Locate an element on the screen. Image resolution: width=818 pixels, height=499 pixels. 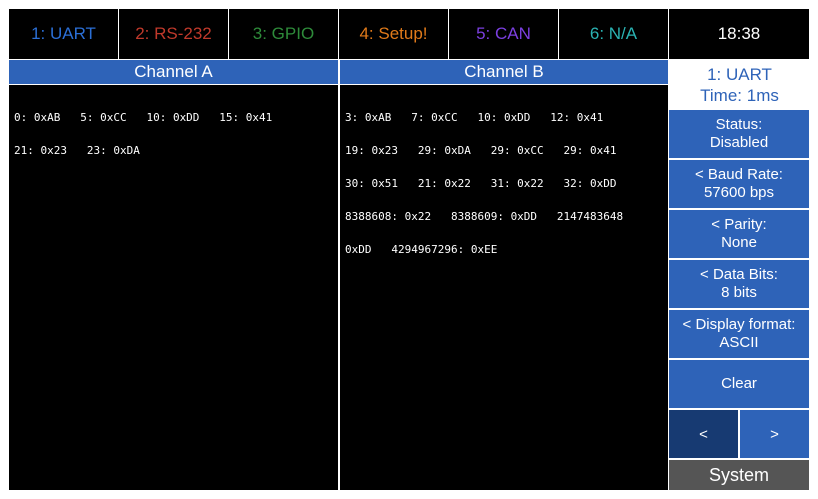
clear-label: Clear is located at coordinates (739, 383).